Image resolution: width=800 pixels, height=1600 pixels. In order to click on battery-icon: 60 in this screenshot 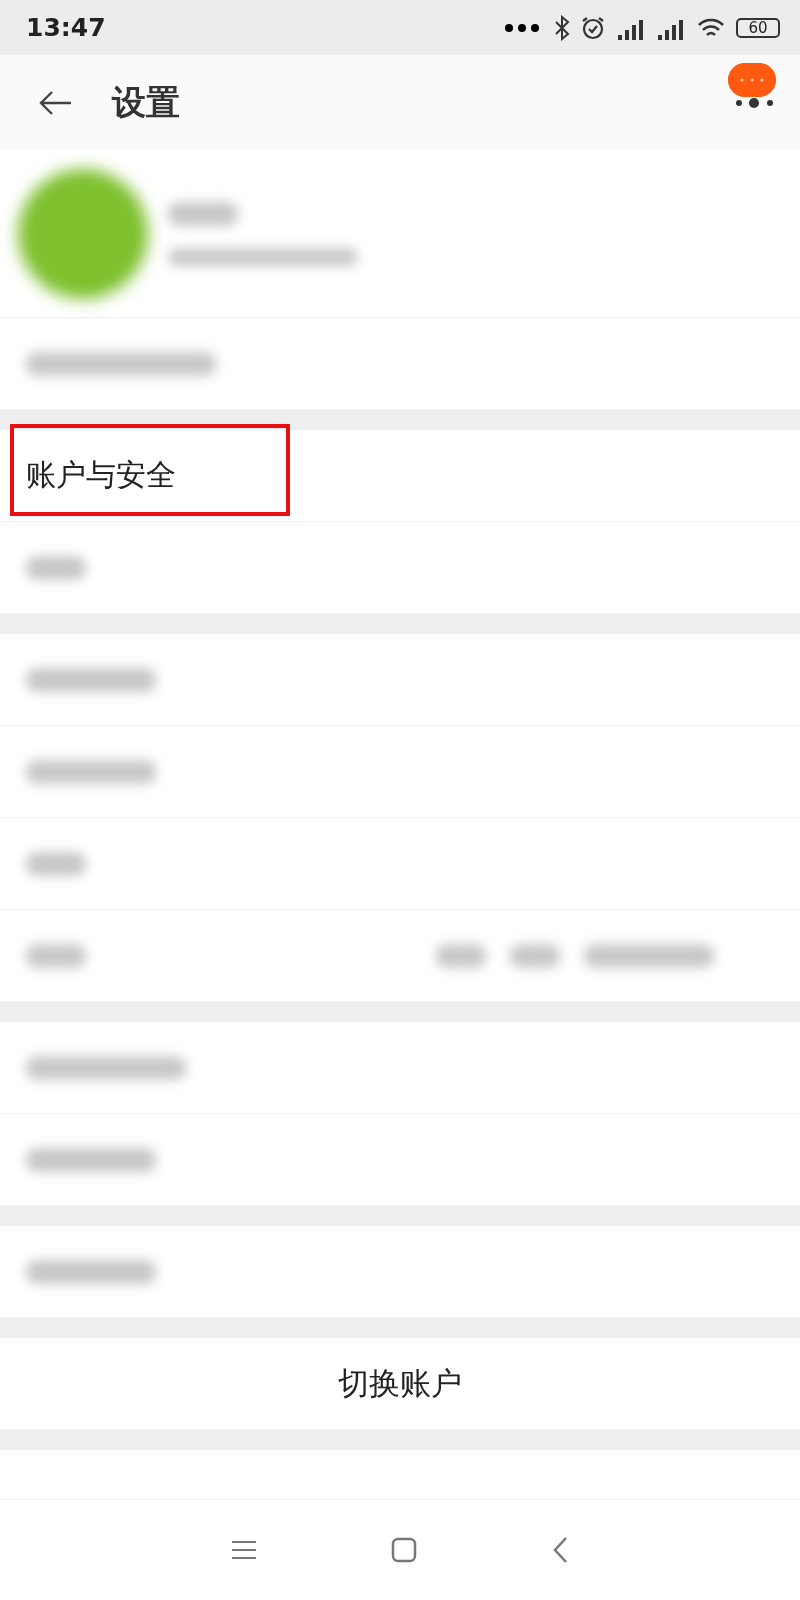, I will do `click(758, 27)`.